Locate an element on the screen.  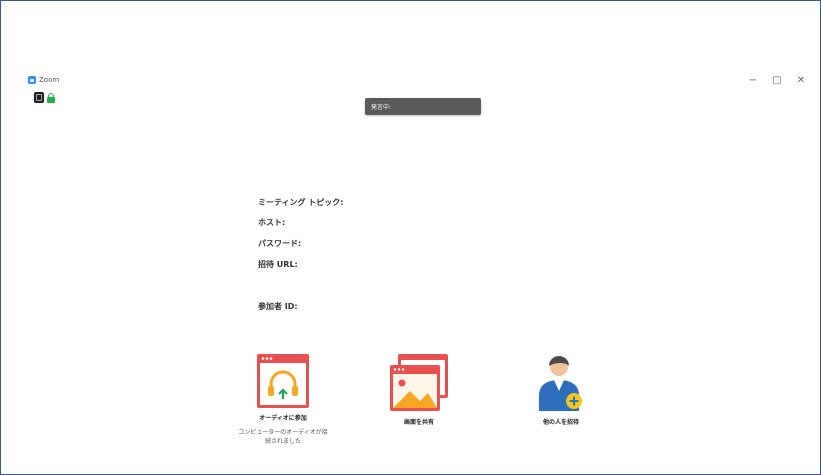
invite-others-button: 他の人を招待 is located at coordinates (561, 389).